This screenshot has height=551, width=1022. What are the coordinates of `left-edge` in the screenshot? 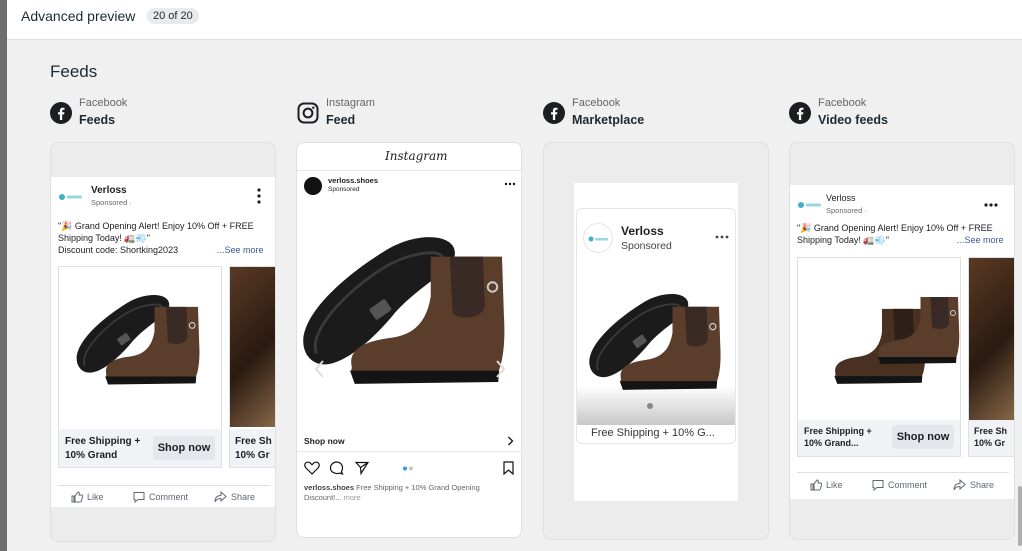 It's located at (3, 275).